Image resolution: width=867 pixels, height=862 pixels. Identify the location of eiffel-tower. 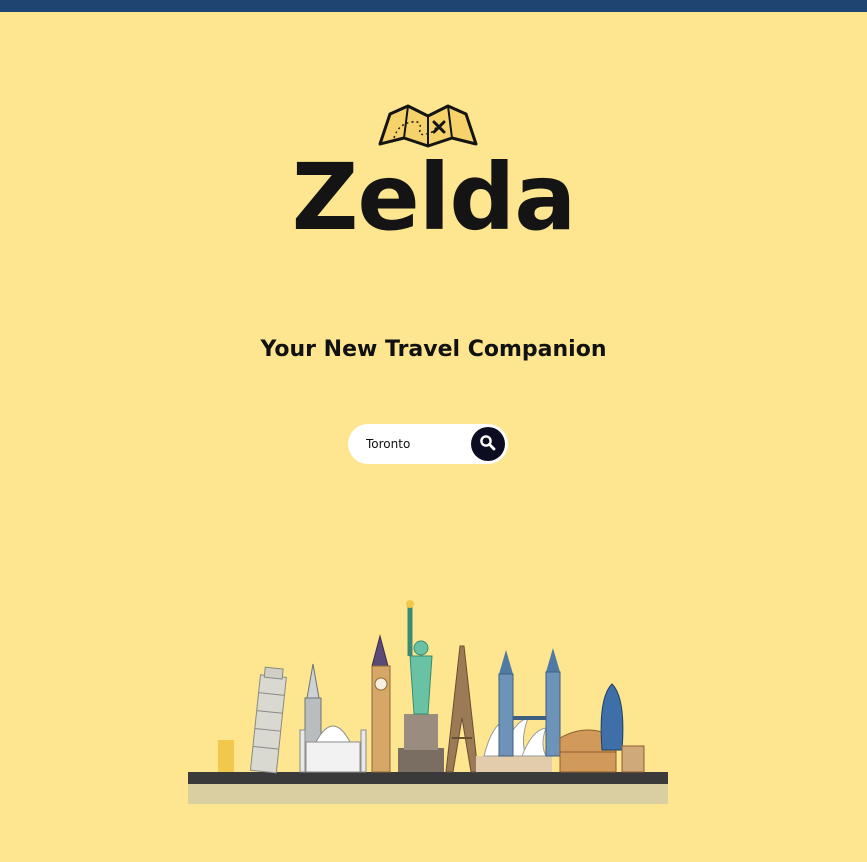
(462, 709).